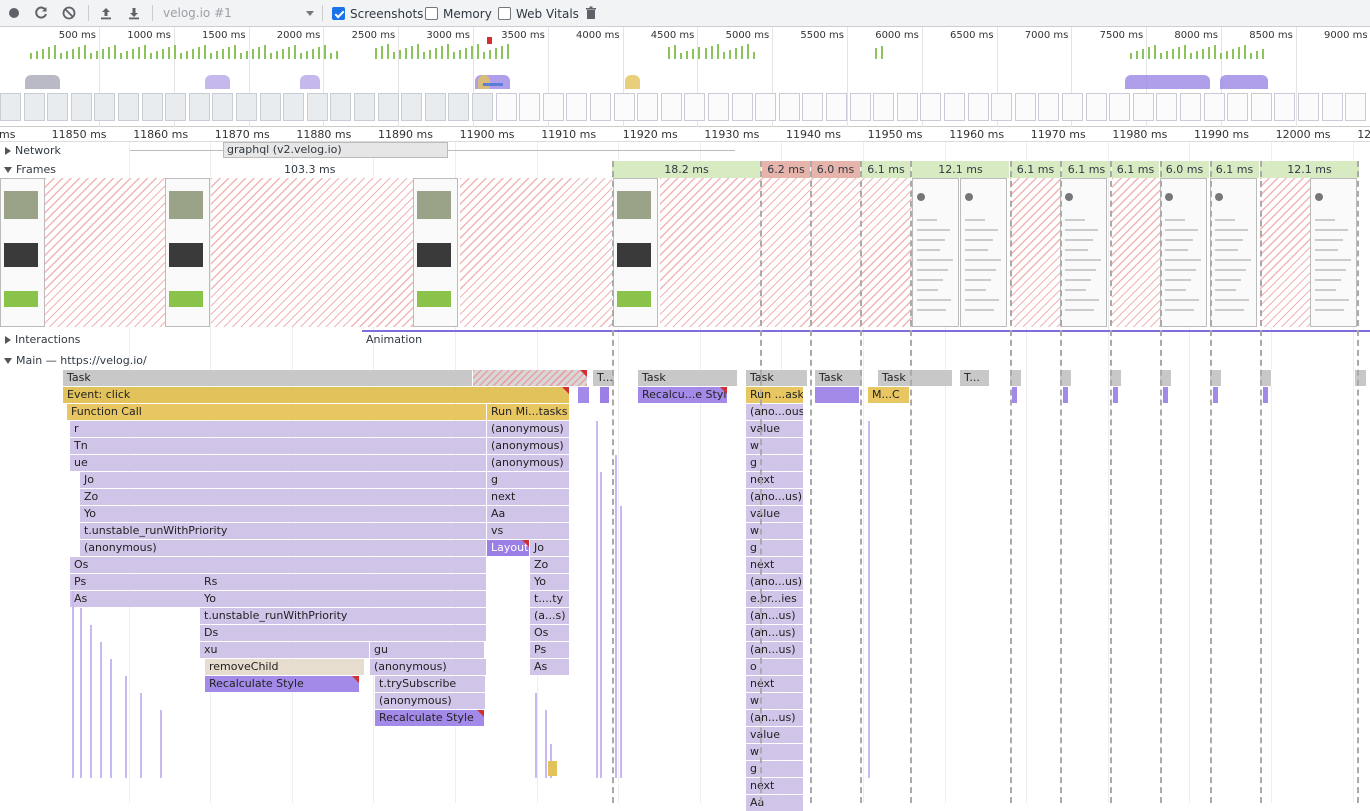 Image resolution: width=1370 pixels, height=811 pixels. I want to click on function-call-bar: Function Call, so click(277, 412).